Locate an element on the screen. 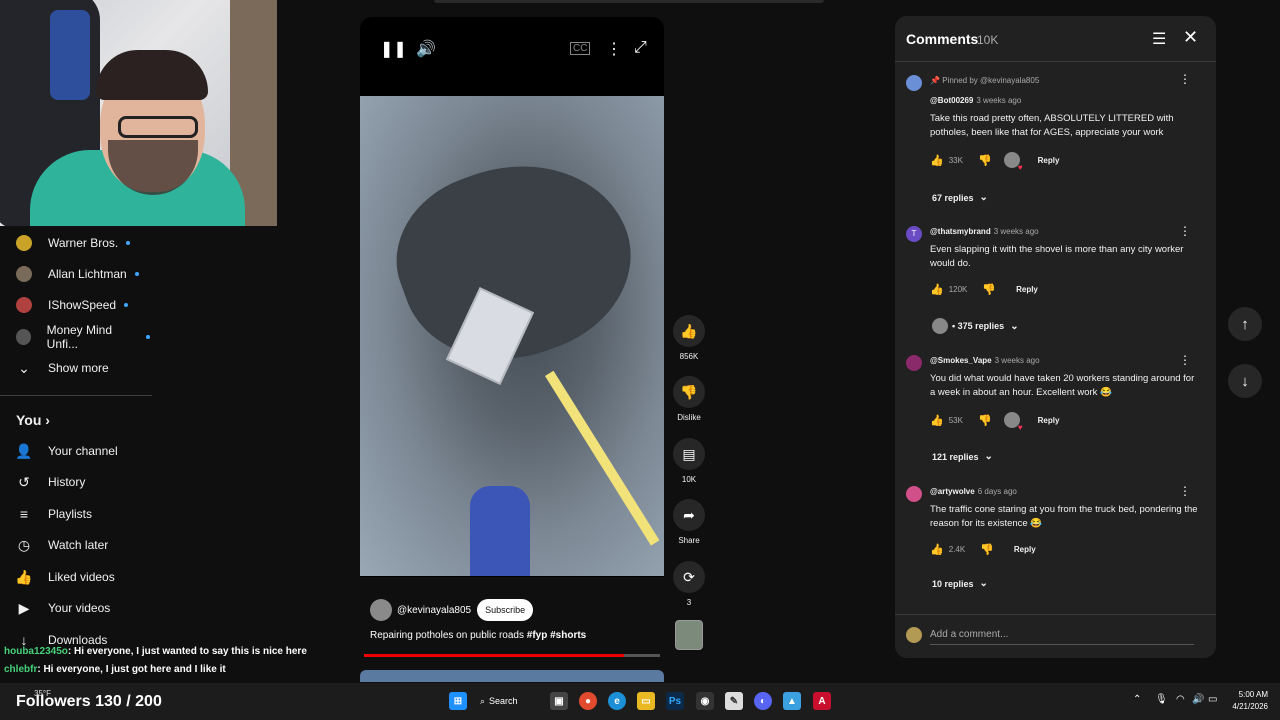 The height and width of the screenshot is (720, 1280). view-replies-button: 10 replies ⌄ is located at coordinates (960, 583).